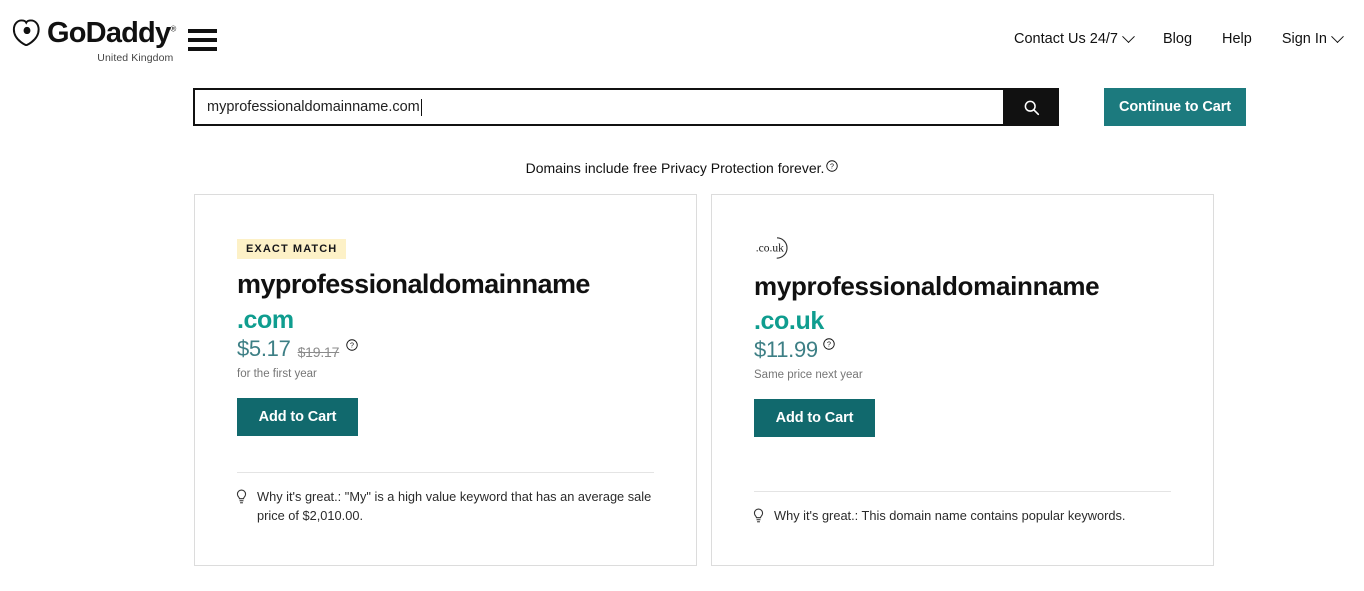 The height and width of the screenshot is (591, 1364). What do you see at coordinates (265, 319) in the screenshot?
I see `domain-tld-label: .com` at bounding box center [265, 319].